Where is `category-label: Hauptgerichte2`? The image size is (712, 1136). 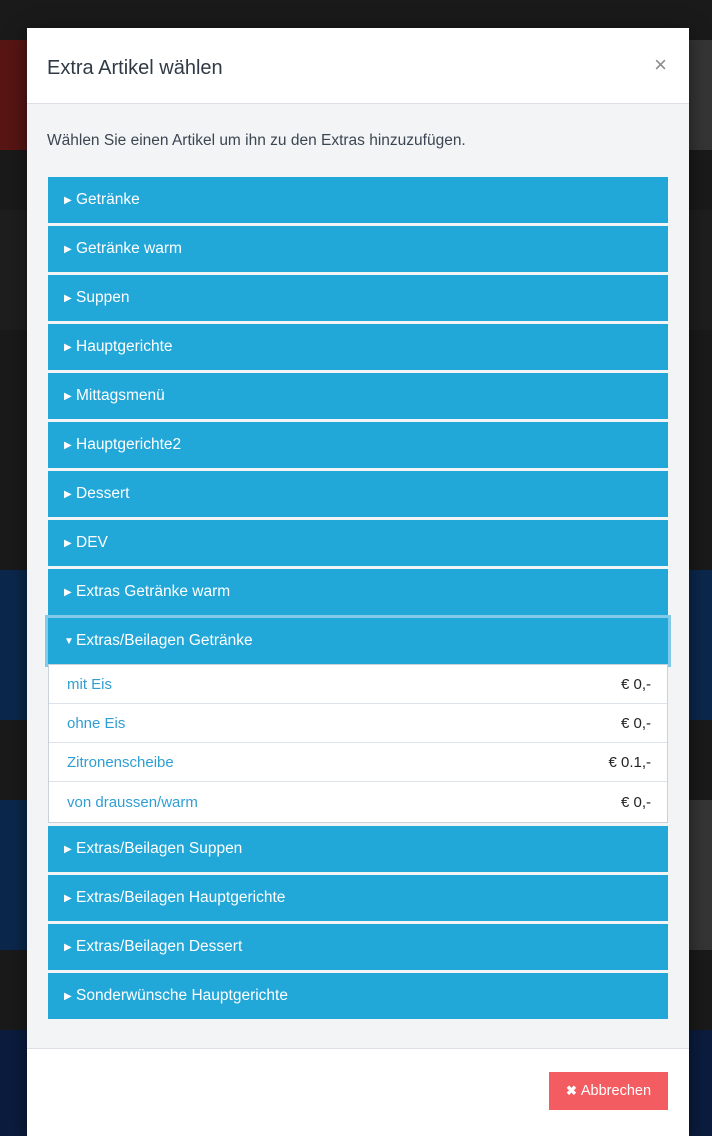 category-label: Hauptgerichte2 is located at coordinates (129, 444).